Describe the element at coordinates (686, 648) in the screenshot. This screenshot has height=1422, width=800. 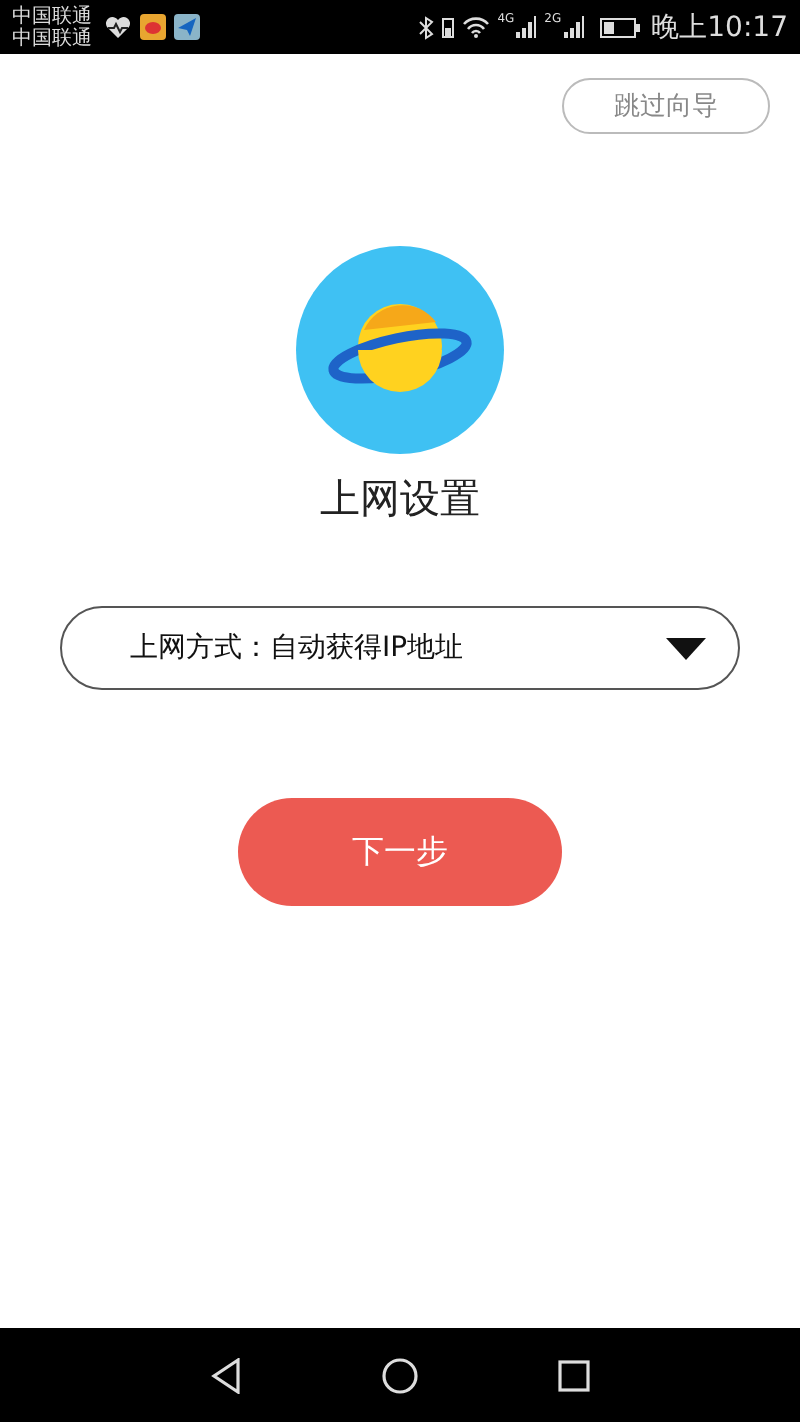
I see `dropdown-arrow-icon` at that location.